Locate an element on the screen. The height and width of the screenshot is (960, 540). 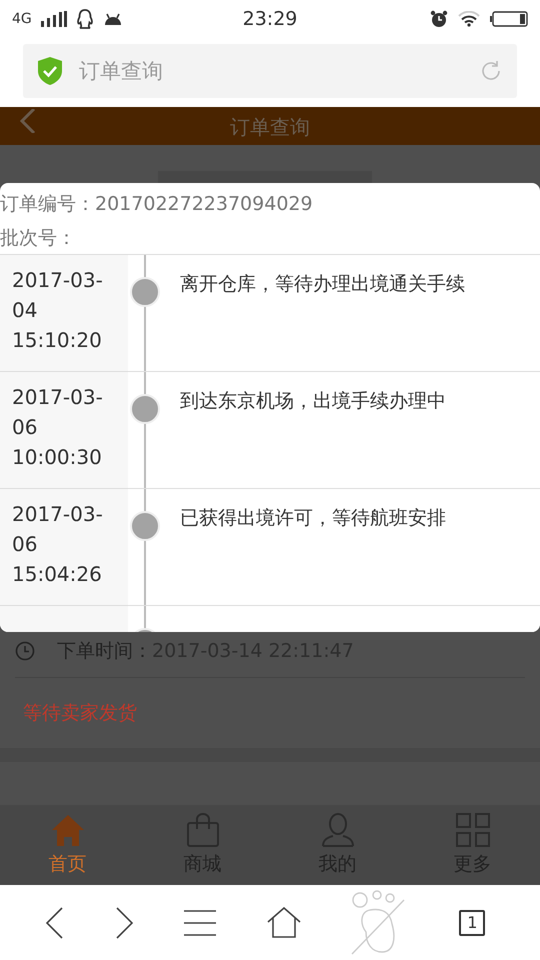
page-title: 订单查询 is located at coordinates (270, 127).